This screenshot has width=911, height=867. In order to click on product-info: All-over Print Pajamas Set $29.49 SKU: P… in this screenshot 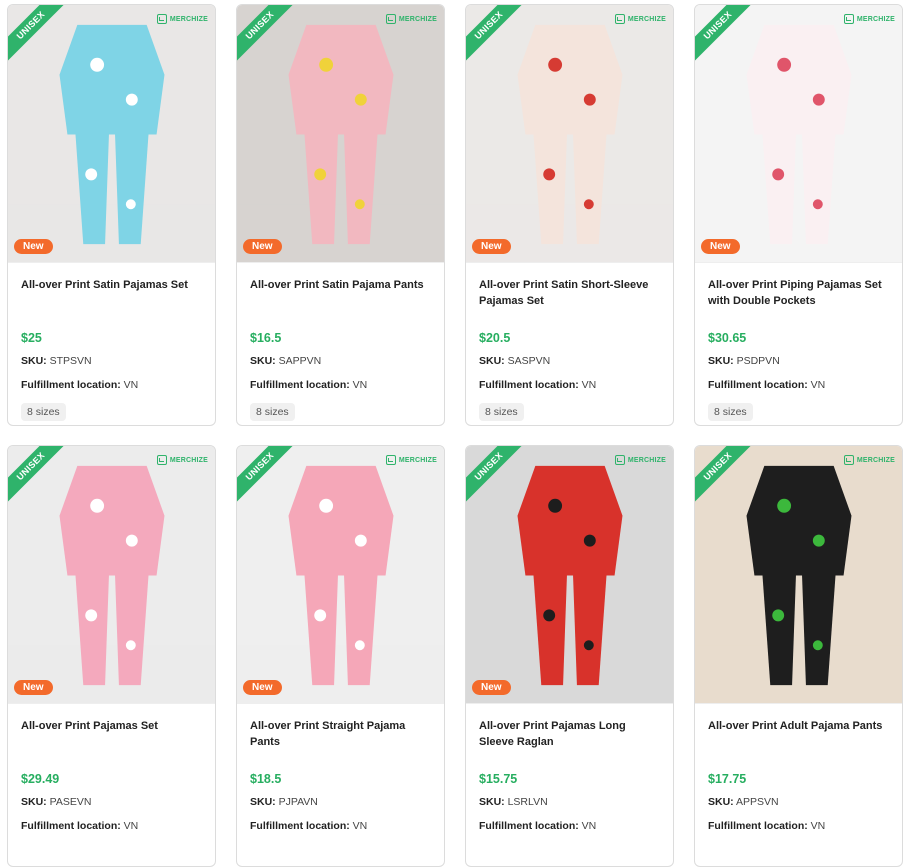, I will do `click(111, 775)`.